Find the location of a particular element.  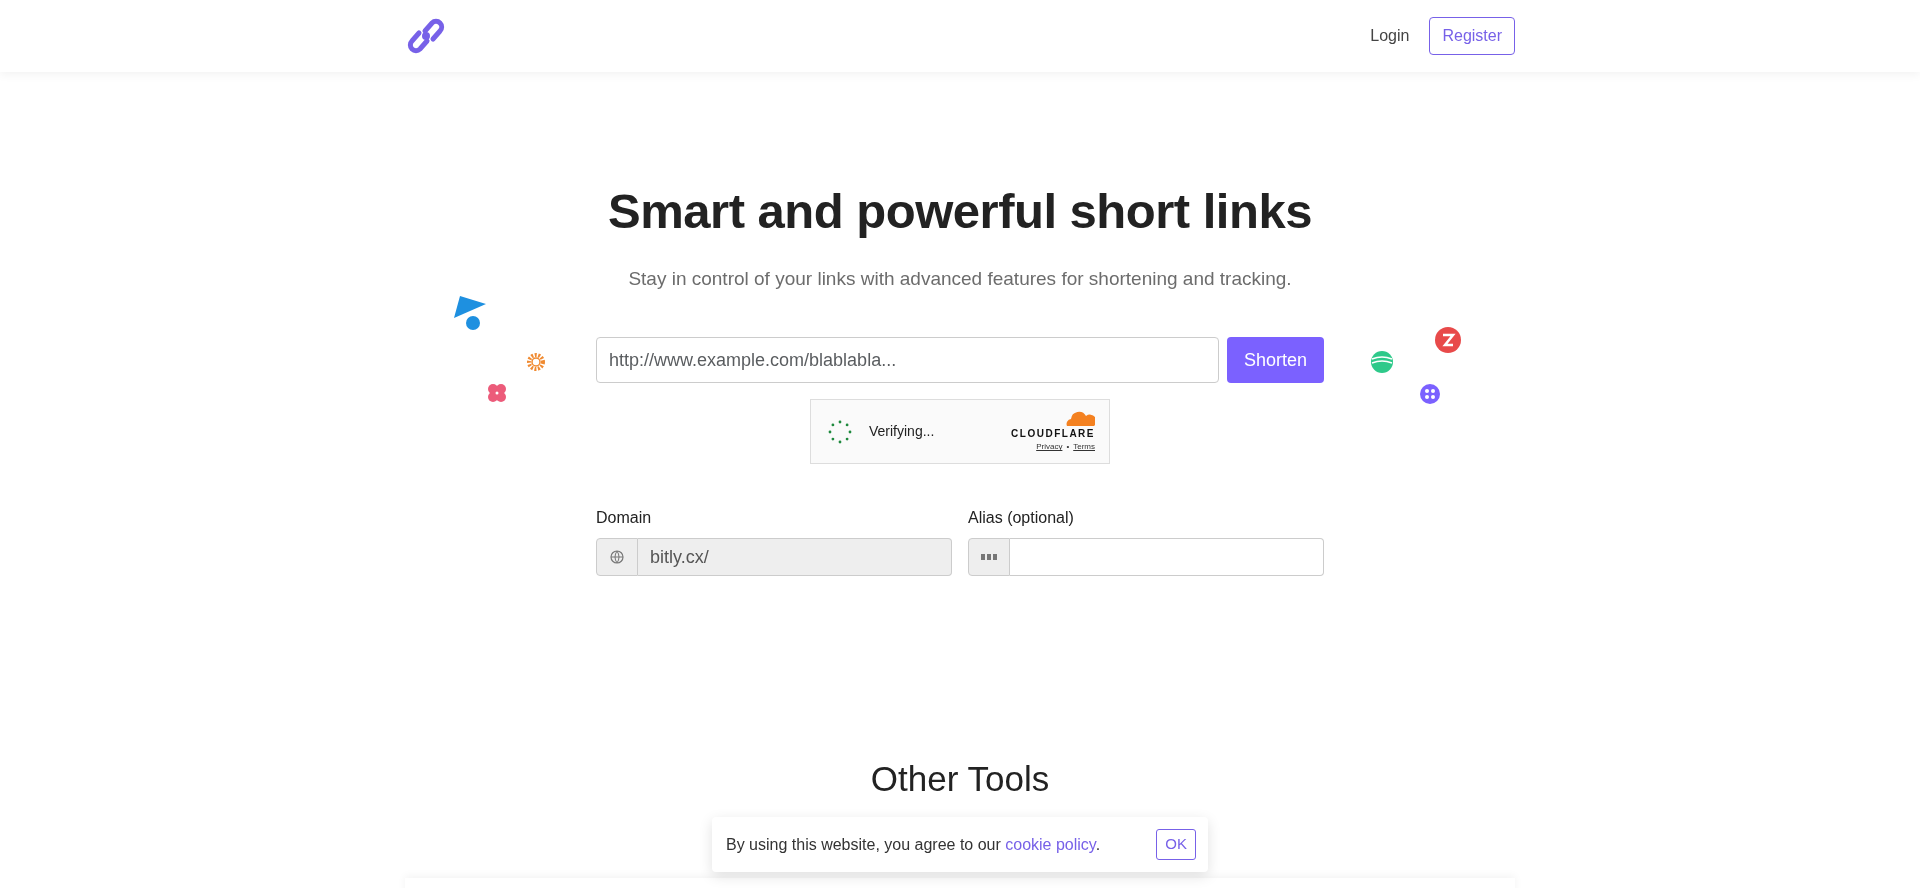

spinner-icon is located at coordinates (840, 431).